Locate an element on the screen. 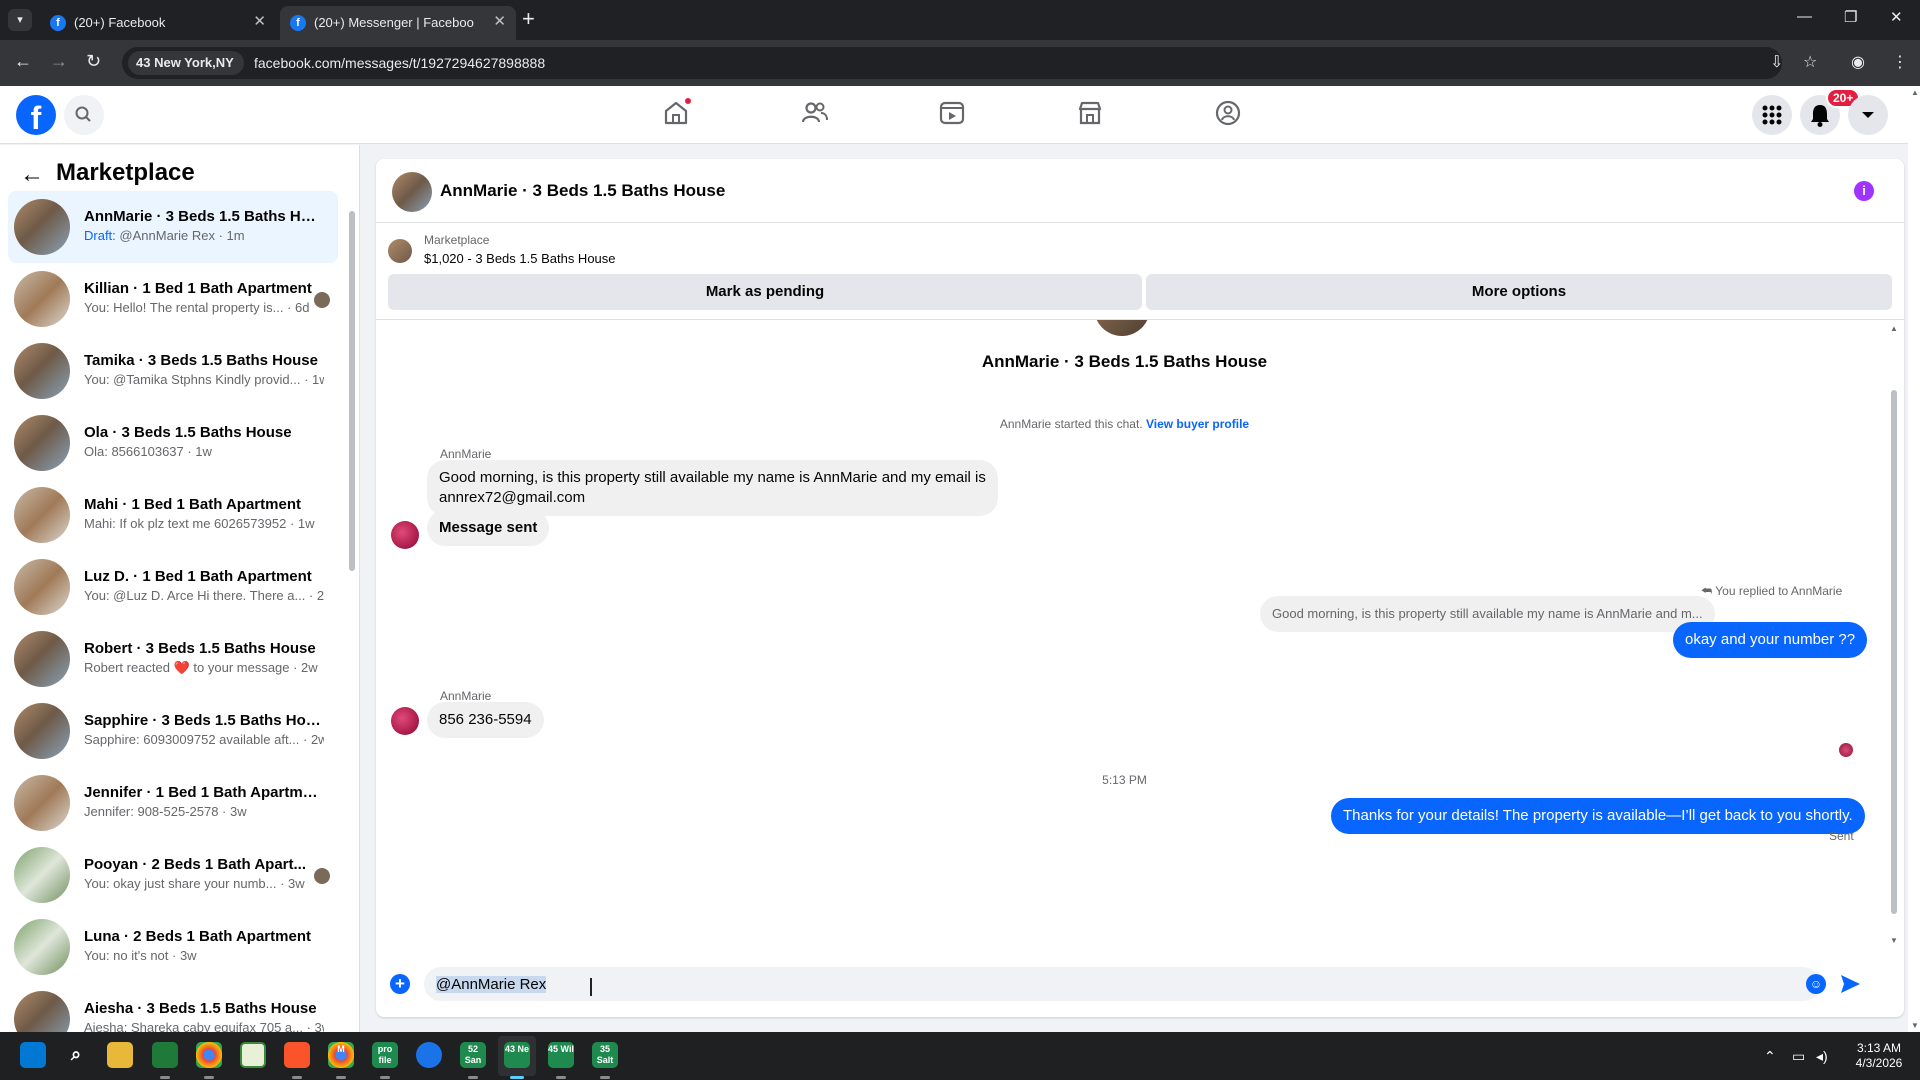  reload-icon: ↻ is located at coordinates (93, 61).